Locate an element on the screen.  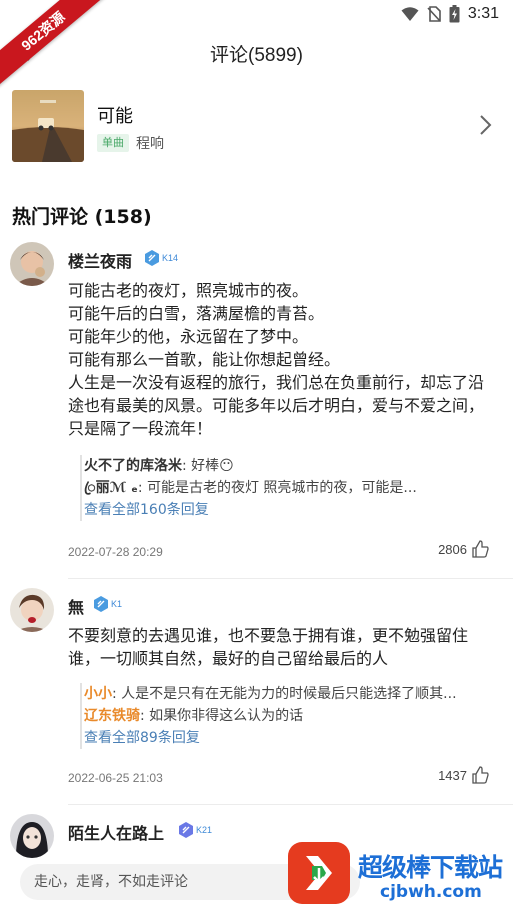
view-all-replies-link: 查看全部160条回复 is located at coordinates (292, 510).